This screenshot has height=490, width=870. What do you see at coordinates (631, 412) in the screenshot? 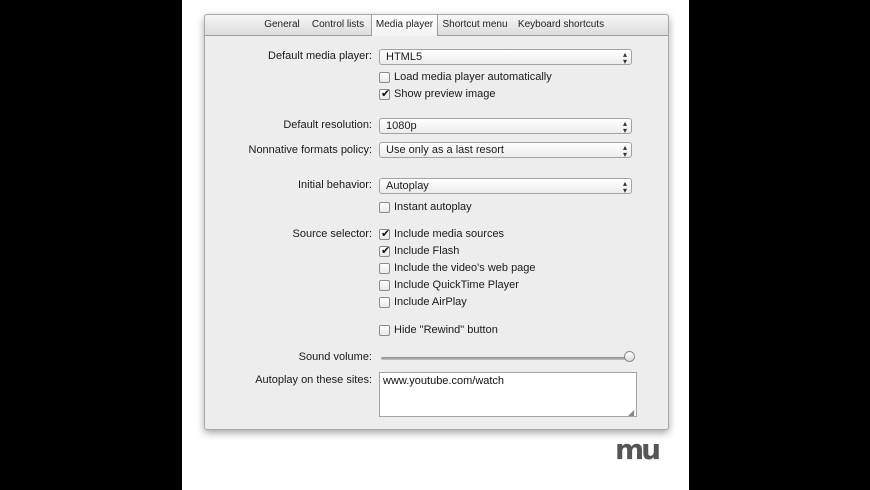
I see `resize-grip-icon: ◢` at bounding box center [631, 412].